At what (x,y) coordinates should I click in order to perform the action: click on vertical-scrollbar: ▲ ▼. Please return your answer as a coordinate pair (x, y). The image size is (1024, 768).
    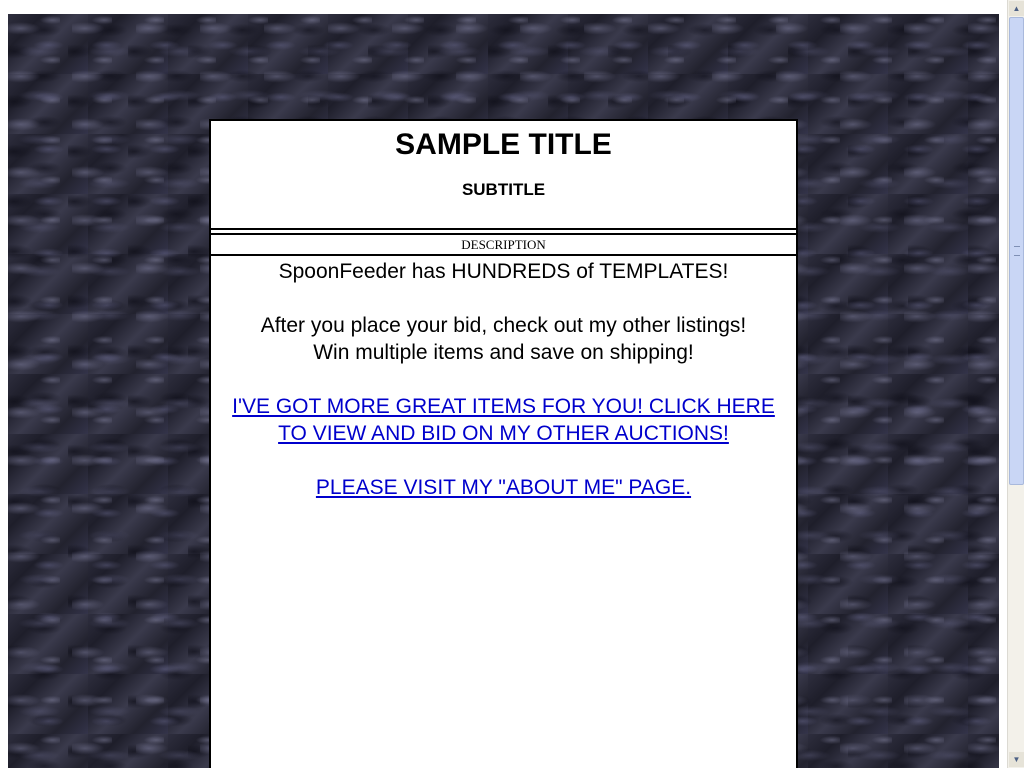
    Looking at the image, I should click on (1015, 384).